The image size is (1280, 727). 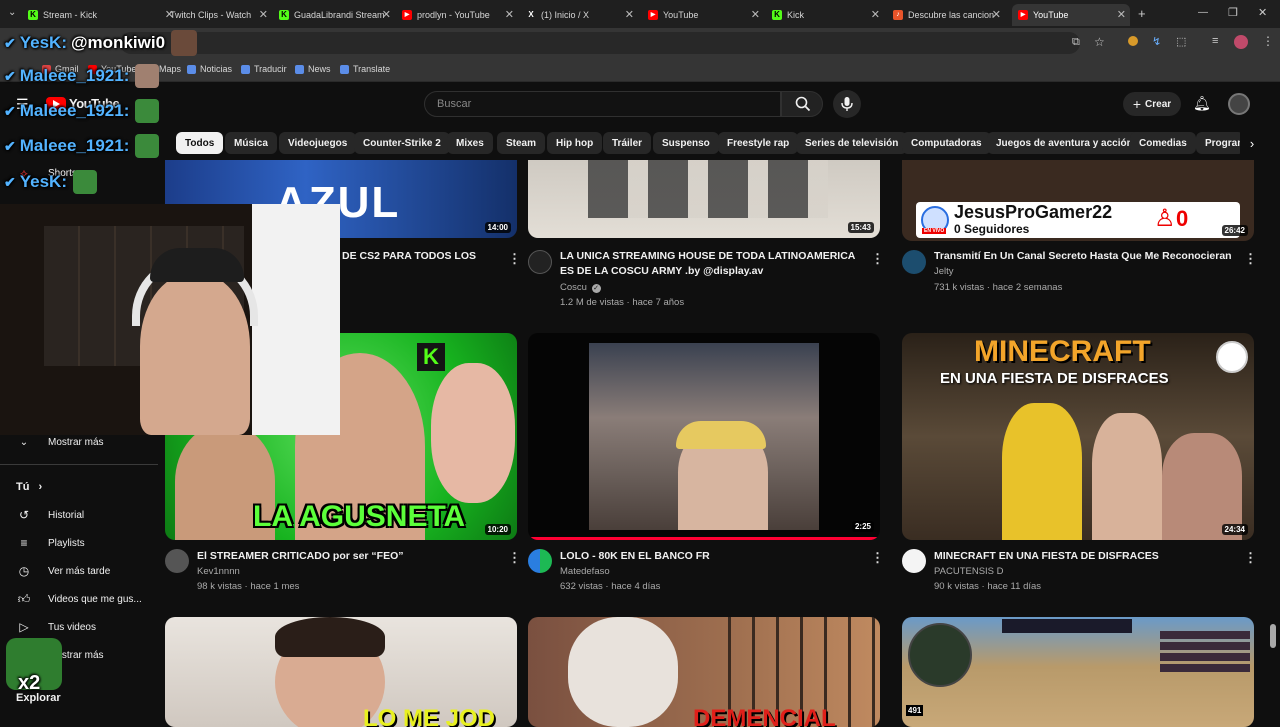 What do you see at coordinates (580, 287) in the screenshot?
I see `channel-name: Coscu ✓` at bounding box center [580, 287].